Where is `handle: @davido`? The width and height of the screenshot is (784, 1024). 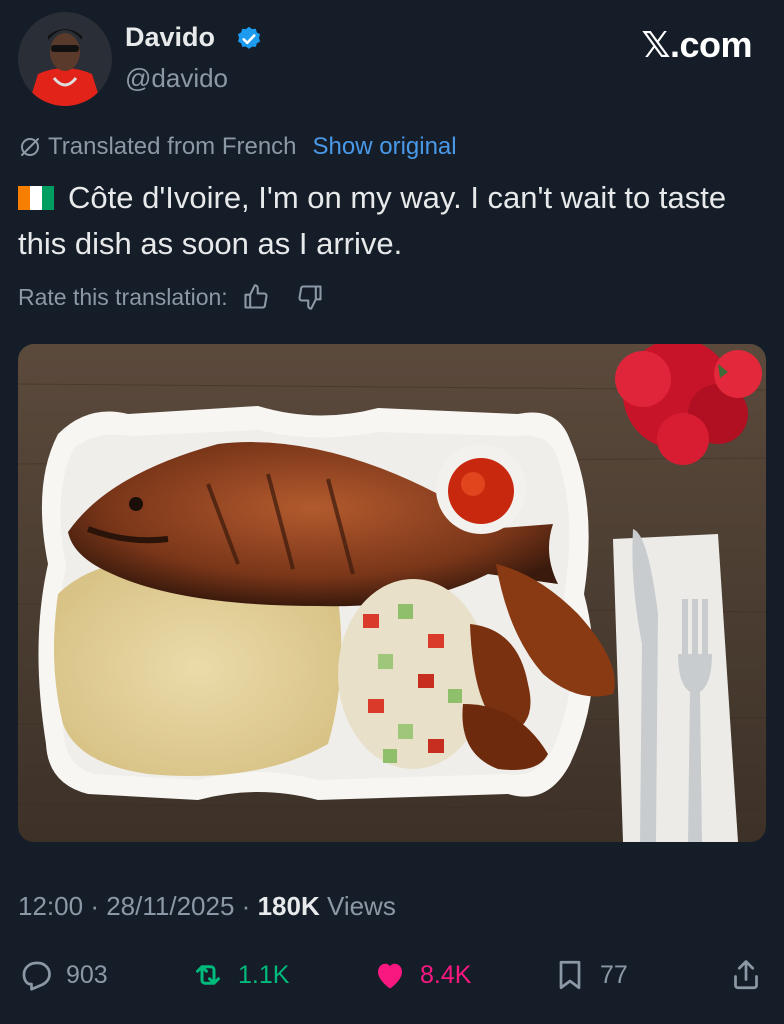
handle: @davido is located at coordinates (176, 78).